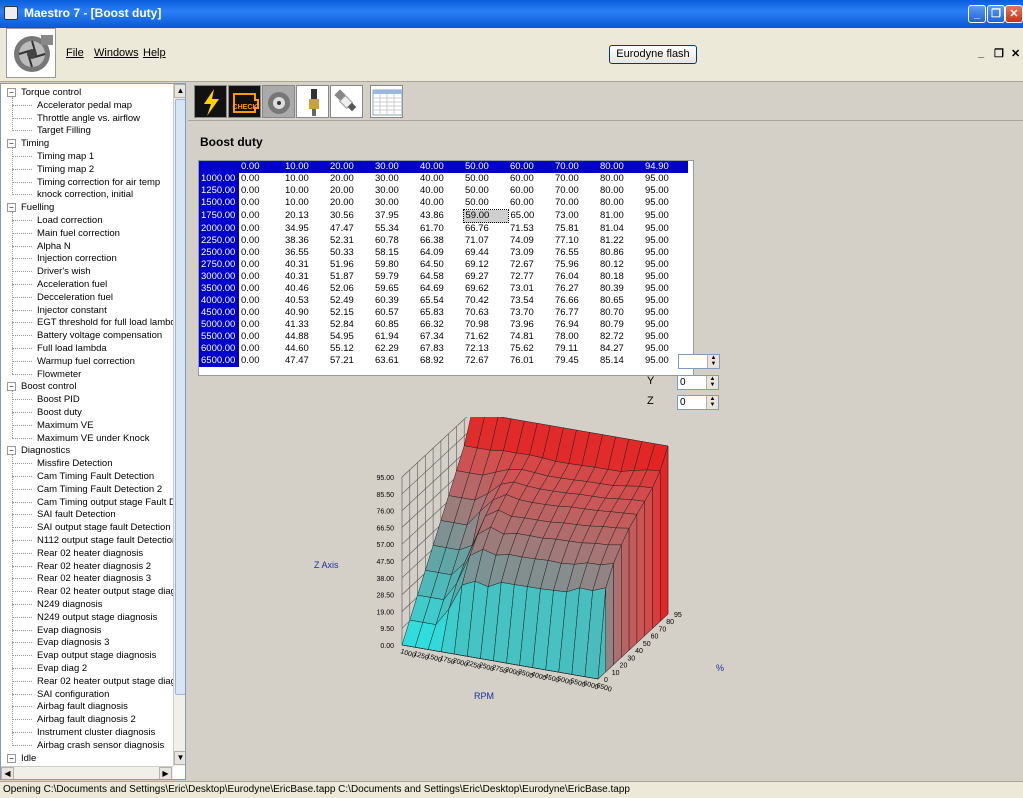  I want to click on grid-cell: 60.00, so click(530, 191).